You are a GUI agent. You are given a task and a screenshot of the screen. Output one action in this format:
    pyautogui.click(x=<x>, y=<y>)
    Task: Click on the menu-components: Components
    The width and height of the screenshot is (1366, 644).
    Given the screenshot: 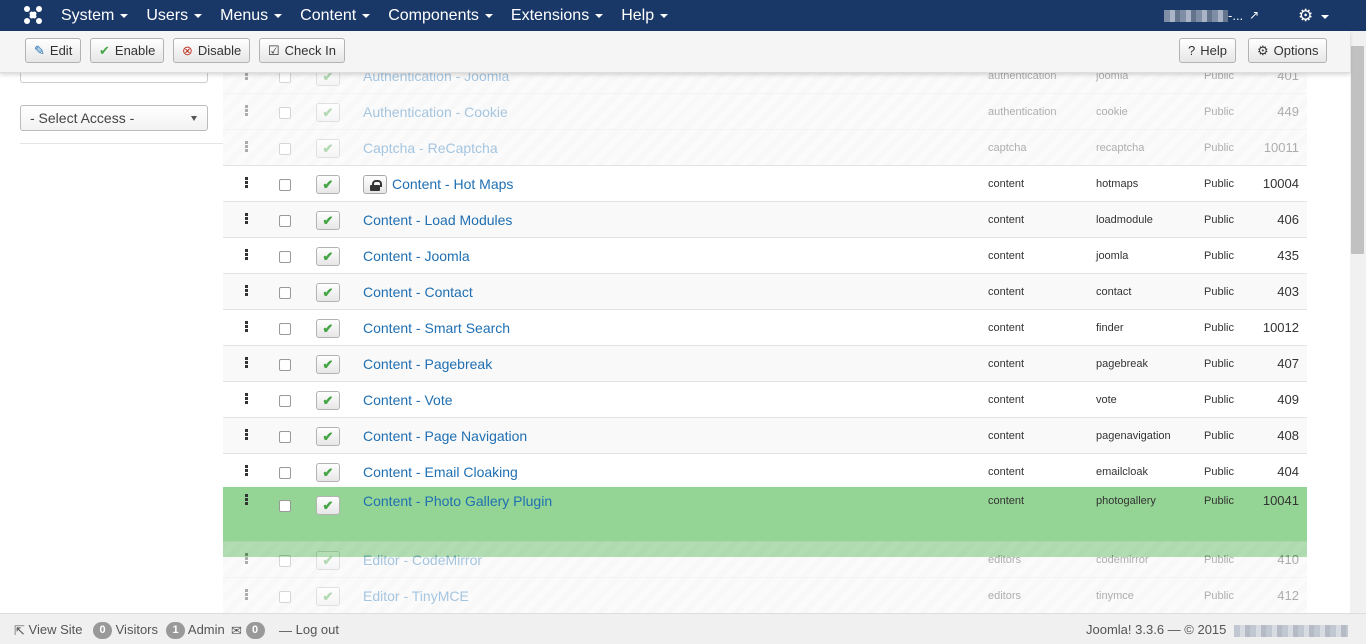 What is the action you would take?
    pyautogui.click(x=440, y=15)
    